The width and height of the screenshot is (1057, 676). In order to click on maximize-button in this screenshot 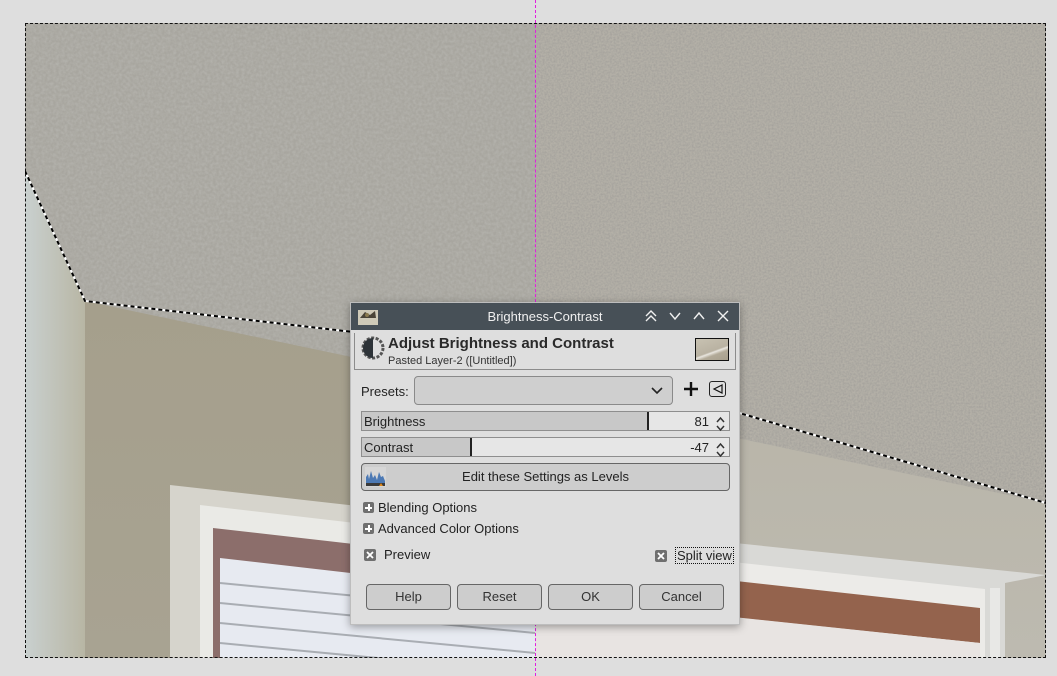, I will do `click(699, 316)`.